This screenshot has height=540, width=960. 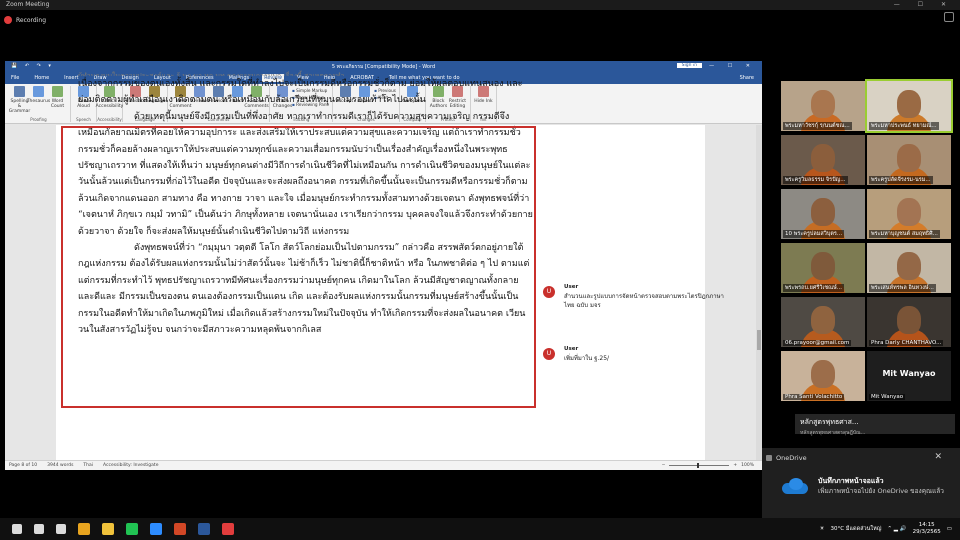 I want to click on thesaurus-label: Thesaurus, so click(x=38, y=101).